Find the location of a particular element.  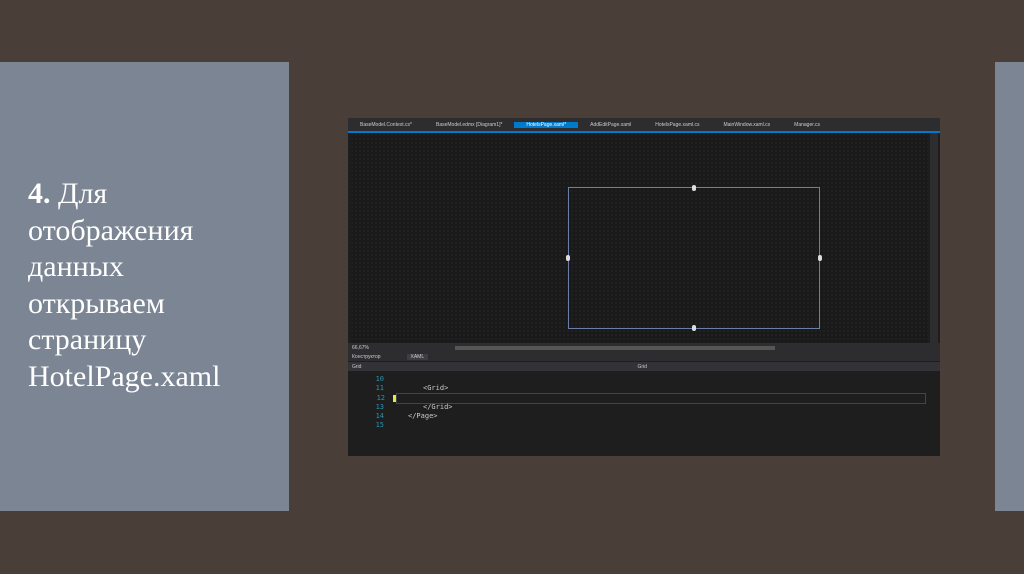

breadcrumb: Grid Grid is located at coordinates (644, 366).